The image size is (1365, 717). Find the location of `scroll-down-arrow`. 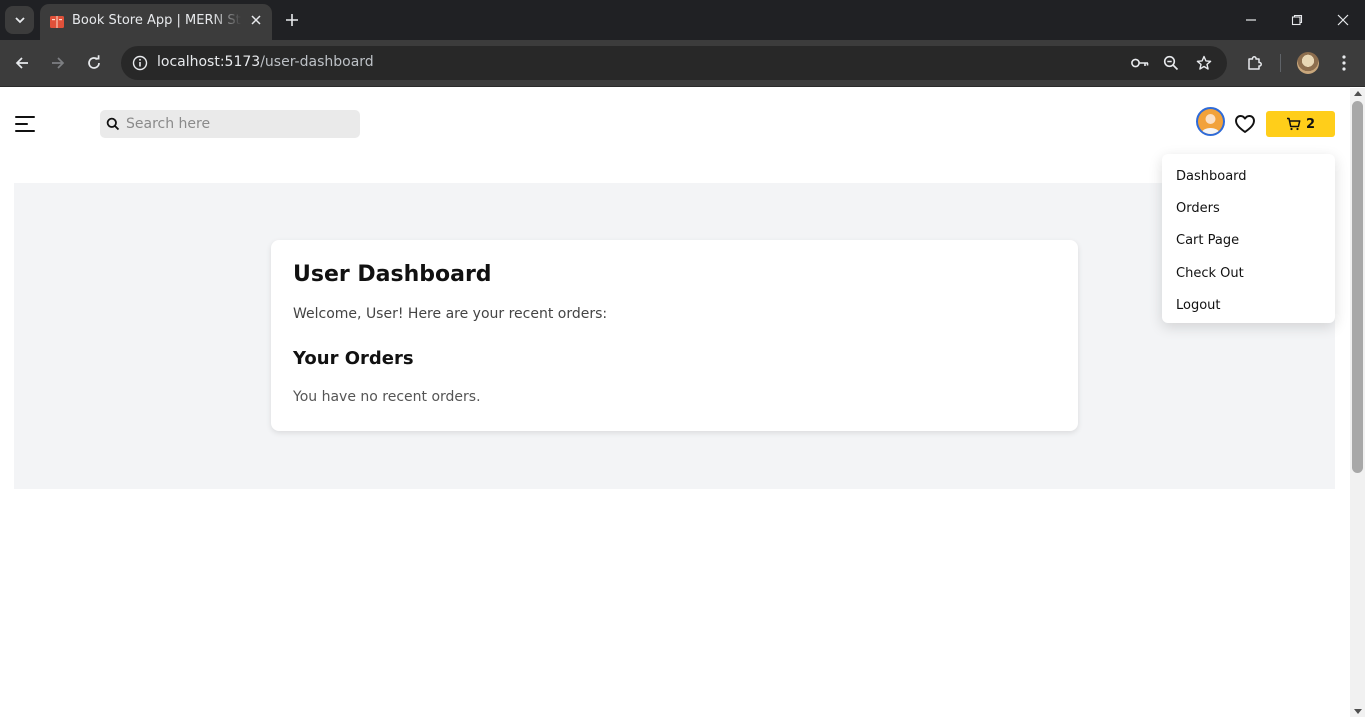

scroll-down-arrow is located at coordinates (1358, 711).